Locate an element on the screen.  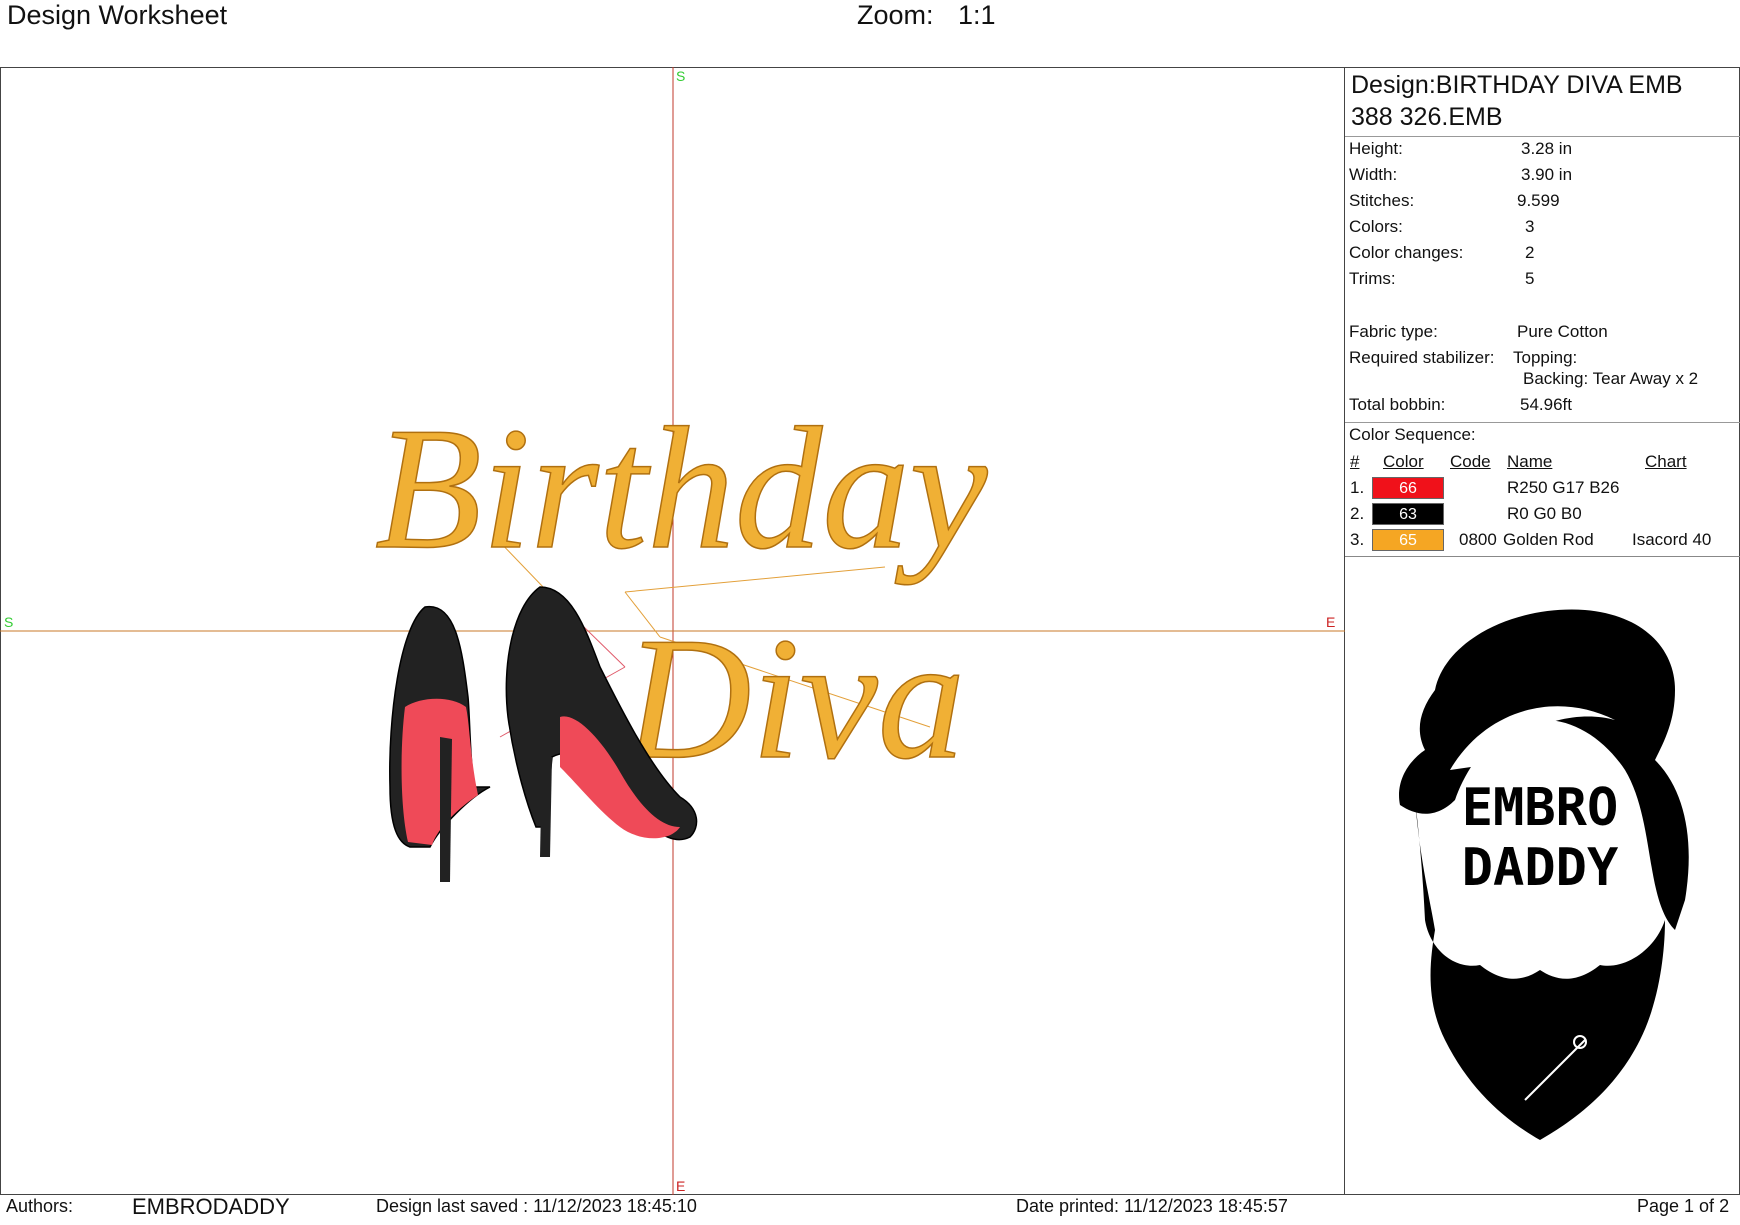
bearded-man-icon: EMBRO DADDY is located at coordinates (1544, 874).